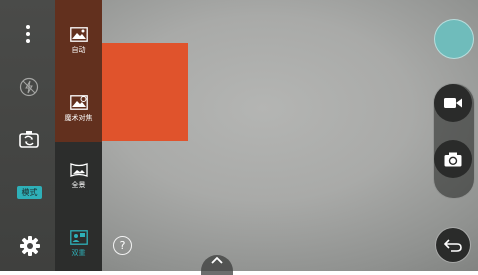  I want to click on shutter-button, so click(453, 159).